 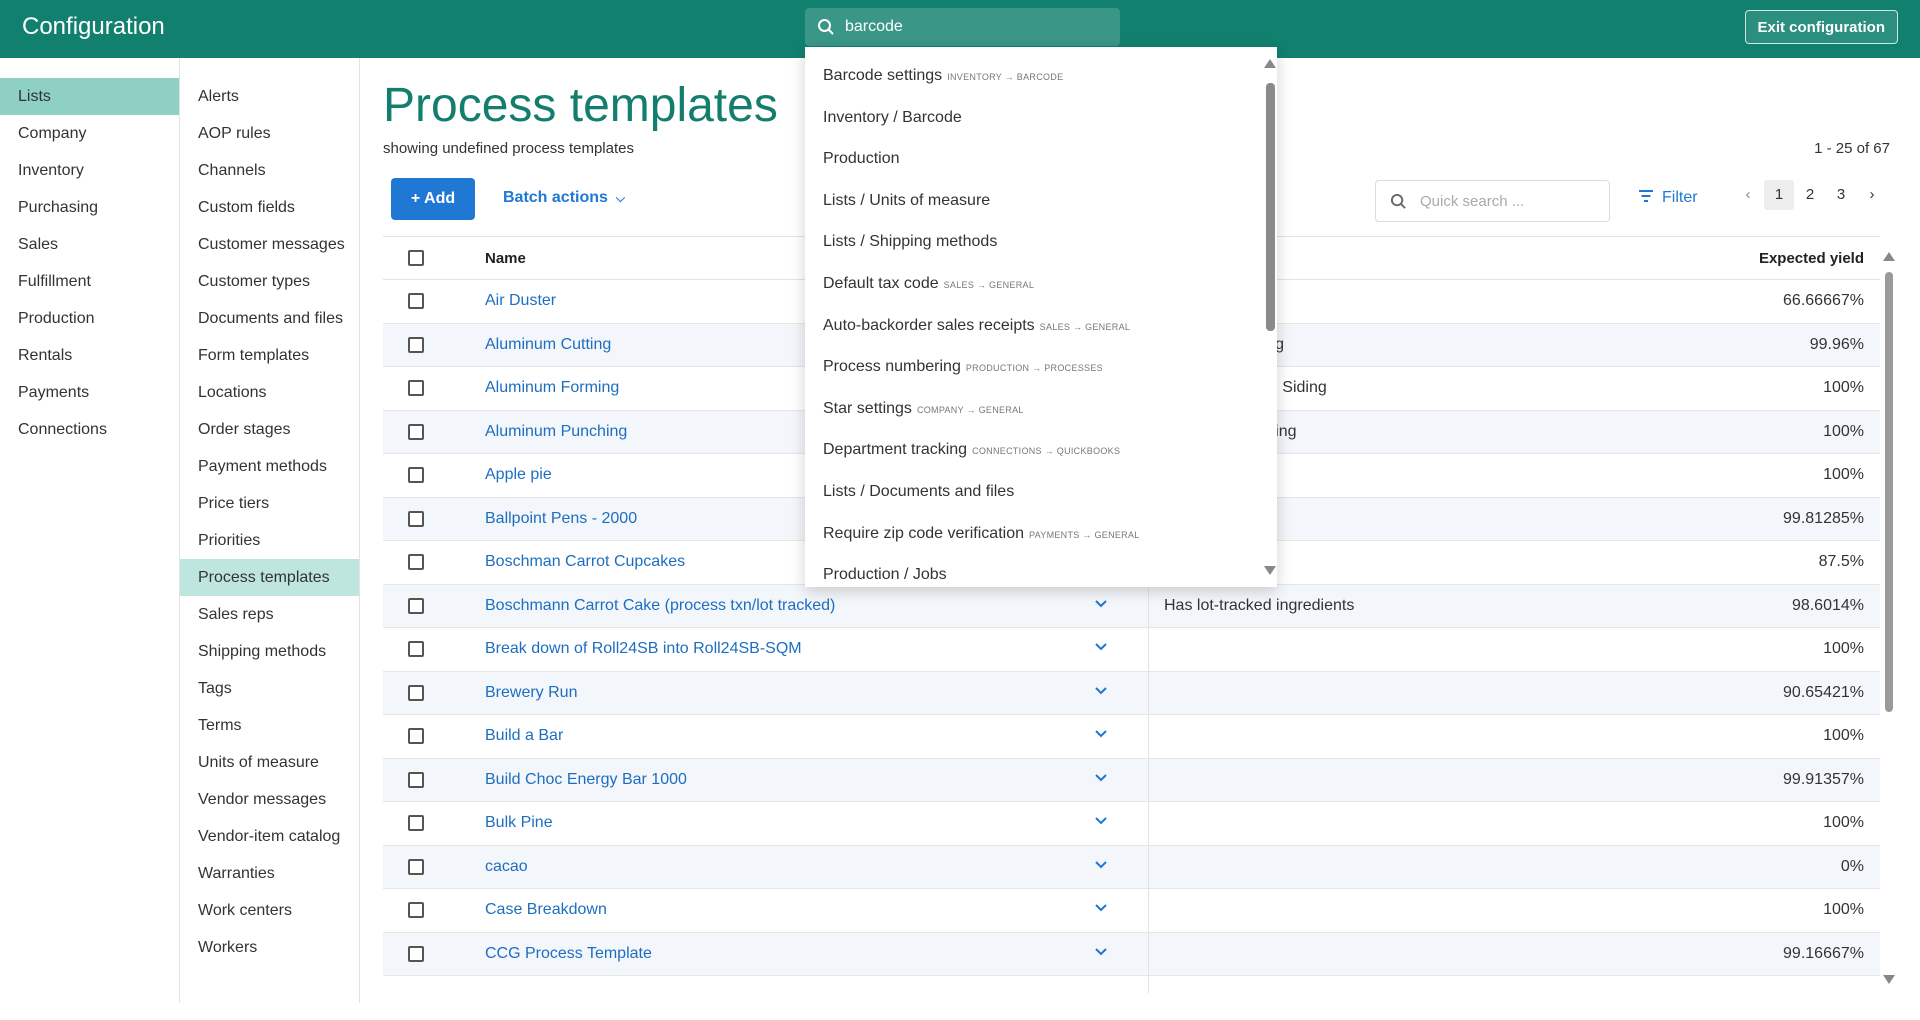 What do you see at coordinates (975, 27) in the screenshot?
I see `global-search-input` at bounding box center [975, 27].